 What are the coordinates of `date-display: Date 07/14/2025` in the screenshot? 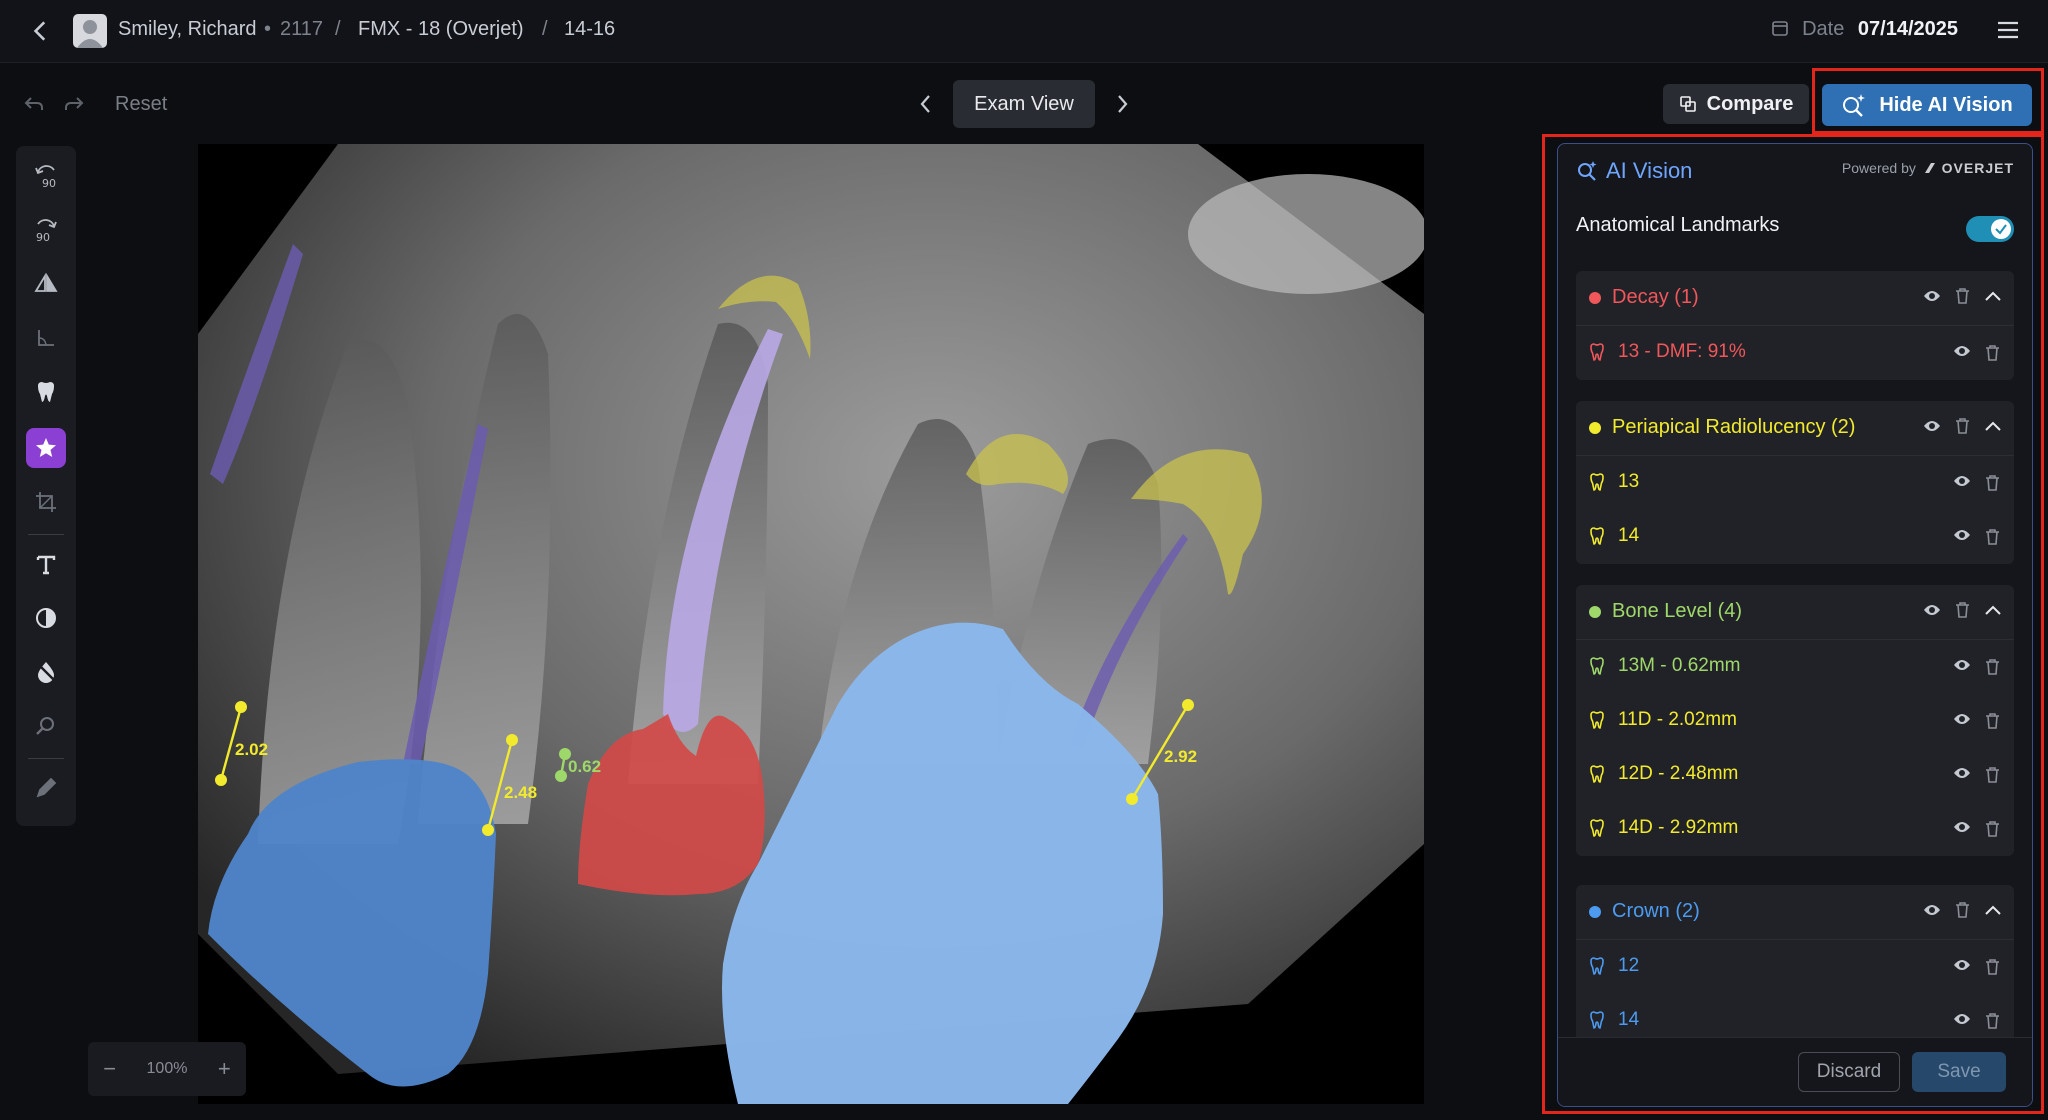 It's located at (1864, 29).